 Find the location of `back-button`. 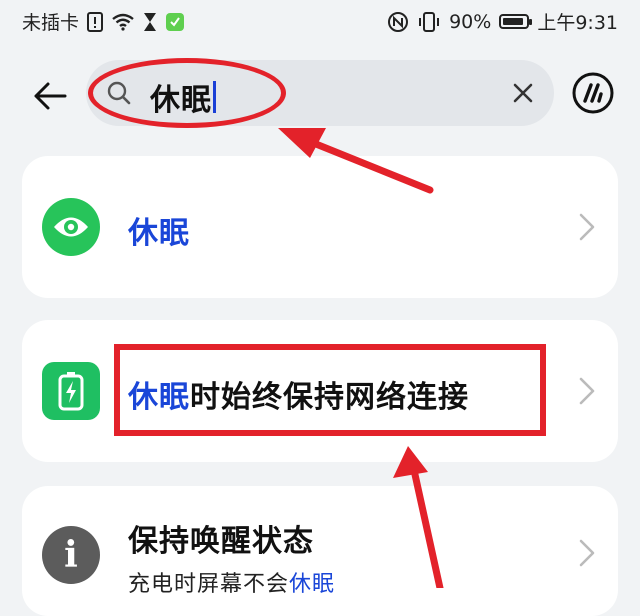

back-button is located at coordinates (50, 96).